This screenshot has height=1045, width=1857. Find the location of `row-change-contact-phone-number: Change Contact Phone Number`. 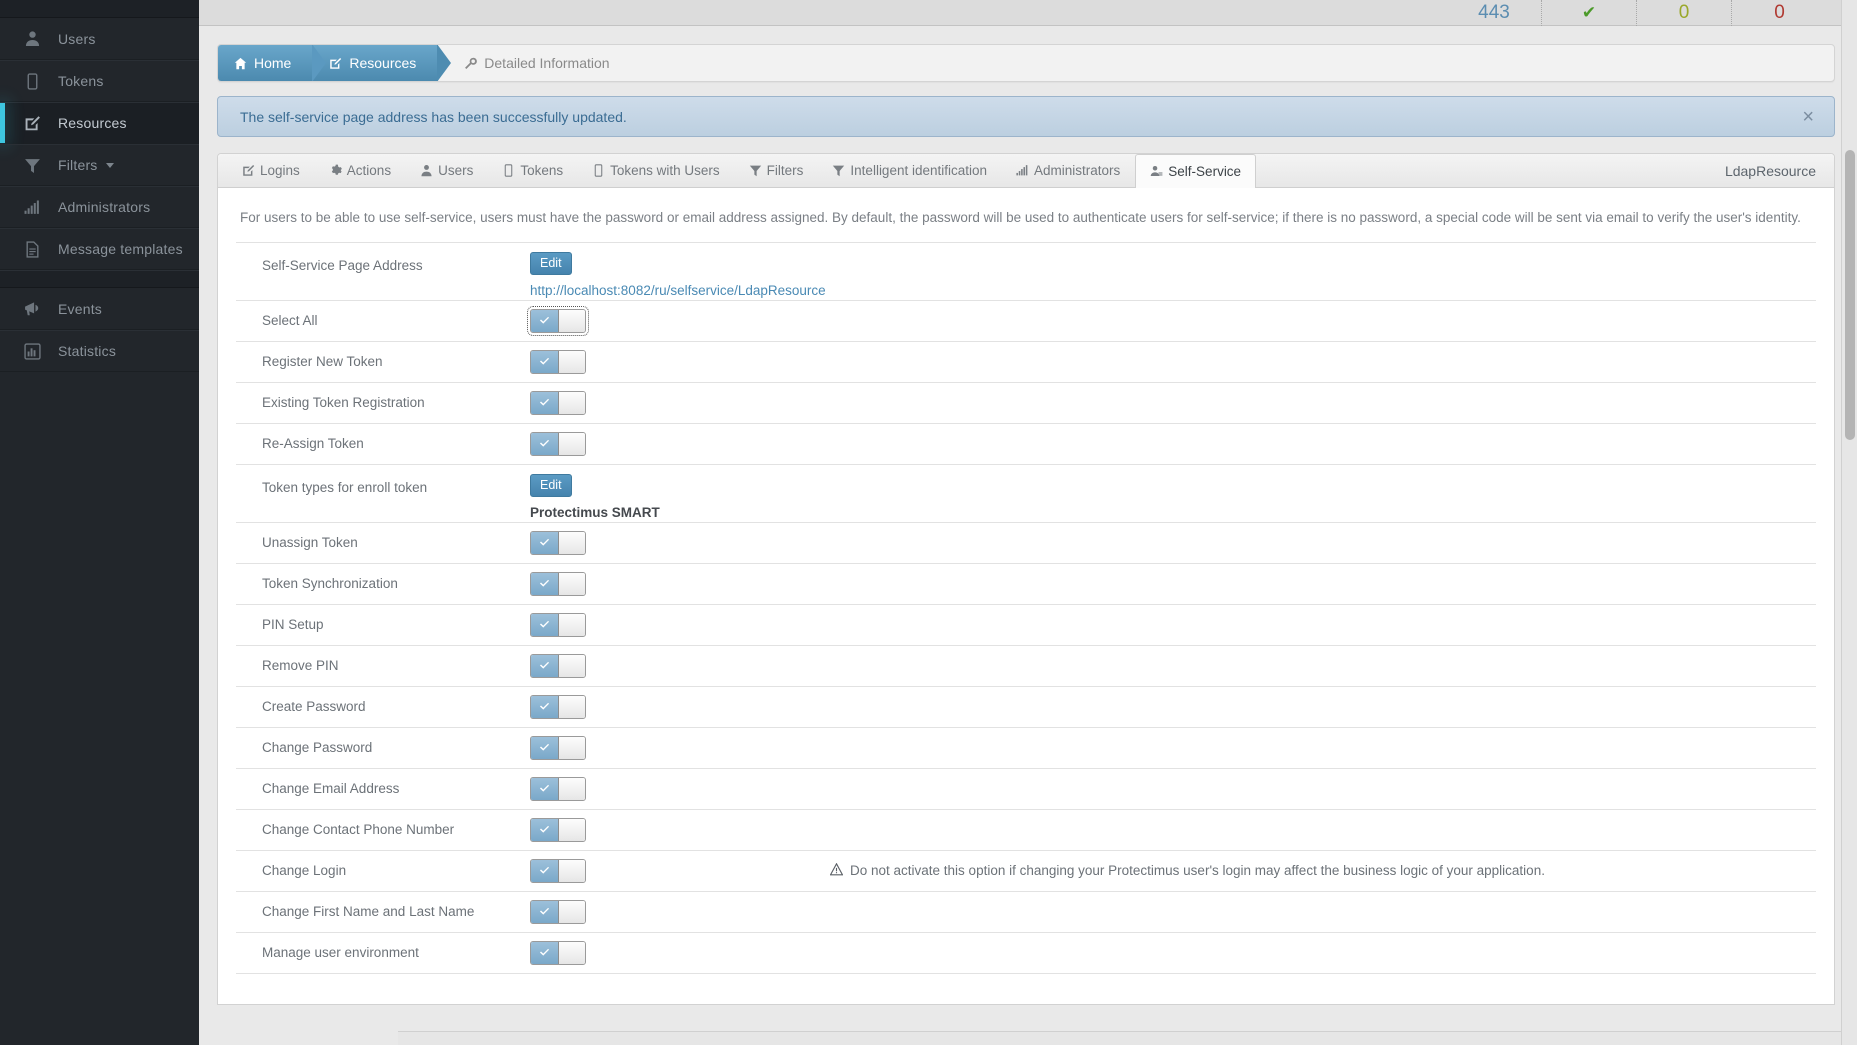

row-change-contact-phone-number: Change Contact Phone Number is located at coordinates (1026, 830).